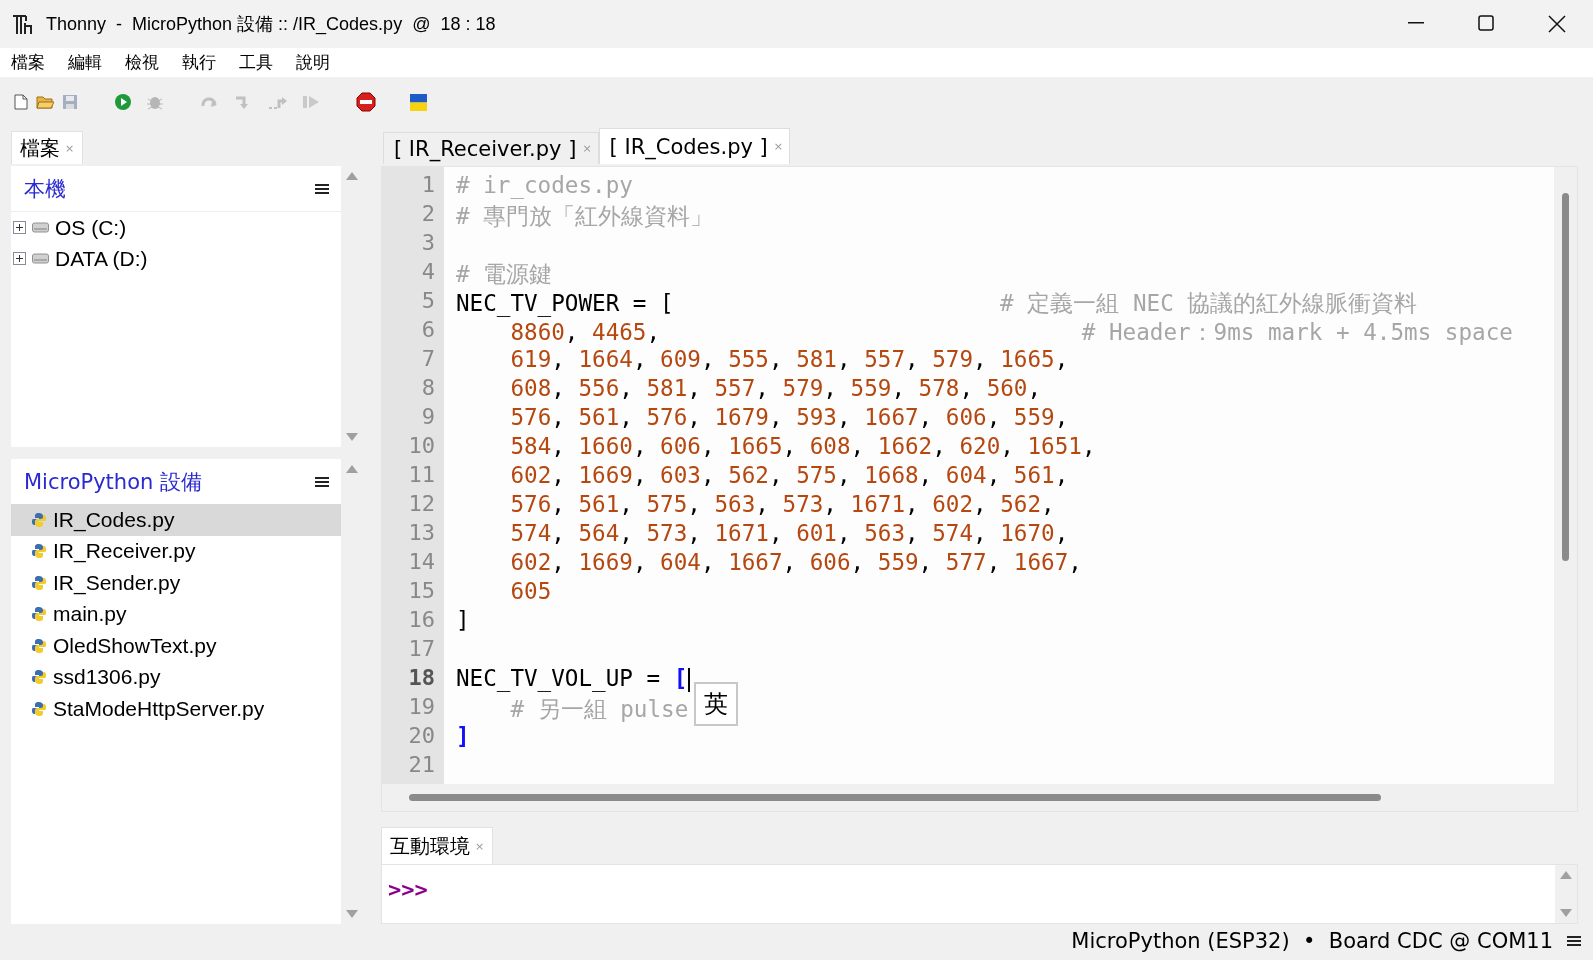 The height and width of the screenshot is (960, 1593). I want to click on line-number: 3, so click(428, 243).